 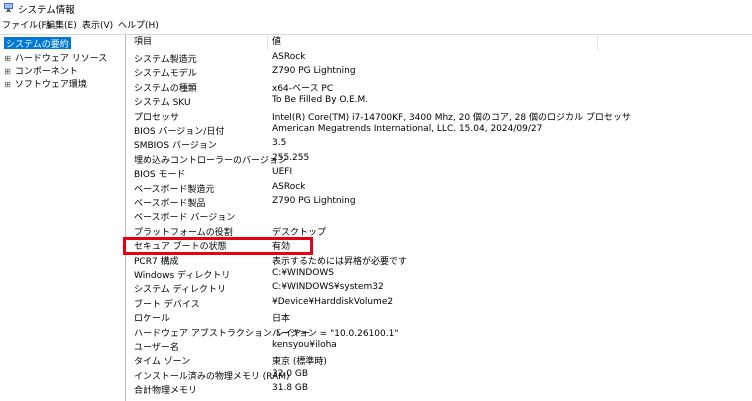 I want to click on table-row: システム SKU To Be Filled By O.E.M., so click(x=439, y=101).